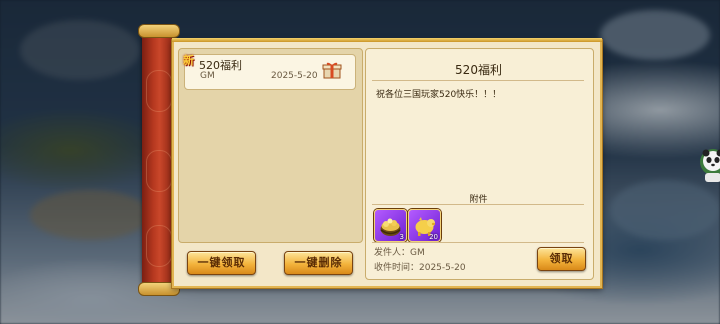 Image resolution: width=720 pixels, height=324 pixels. Describe the element at coordinates (207, 76) in the screenshot. I see `mail-item-sender: GM` at that location.